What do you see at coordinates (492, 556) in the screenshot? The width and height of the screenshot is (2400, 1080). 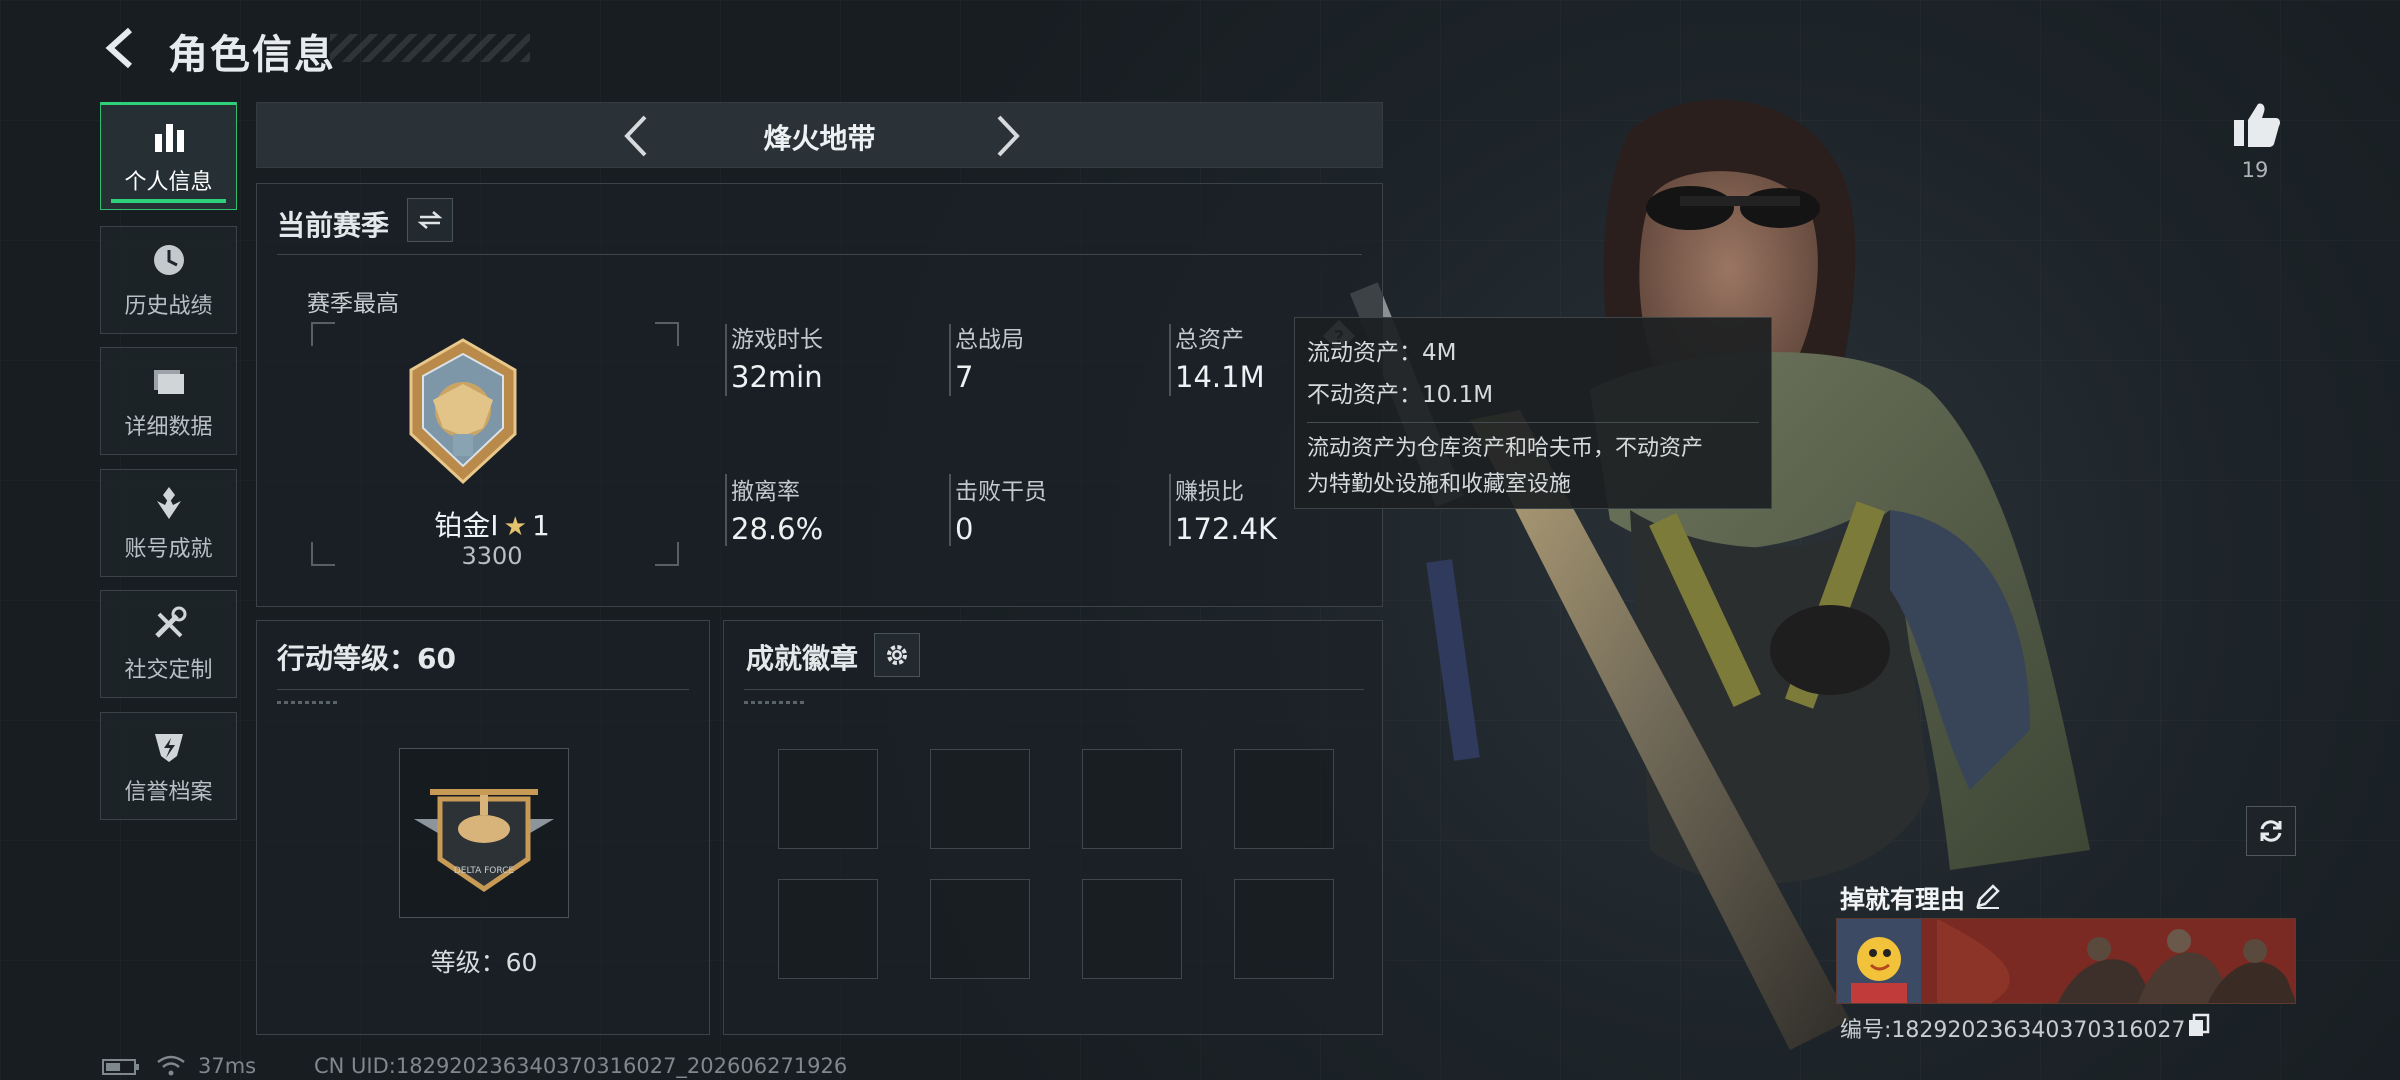 I see `rank-points: 3300` at bounding box center [492, 556].